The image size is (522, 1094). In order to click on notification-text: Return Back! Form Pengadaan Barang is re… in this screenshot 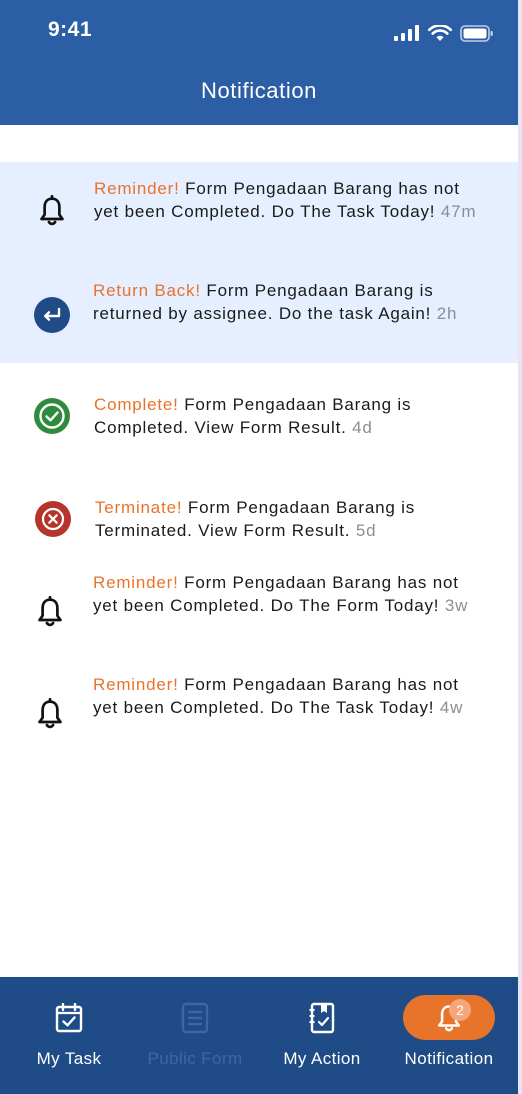, I will do `click(288, 302)`.